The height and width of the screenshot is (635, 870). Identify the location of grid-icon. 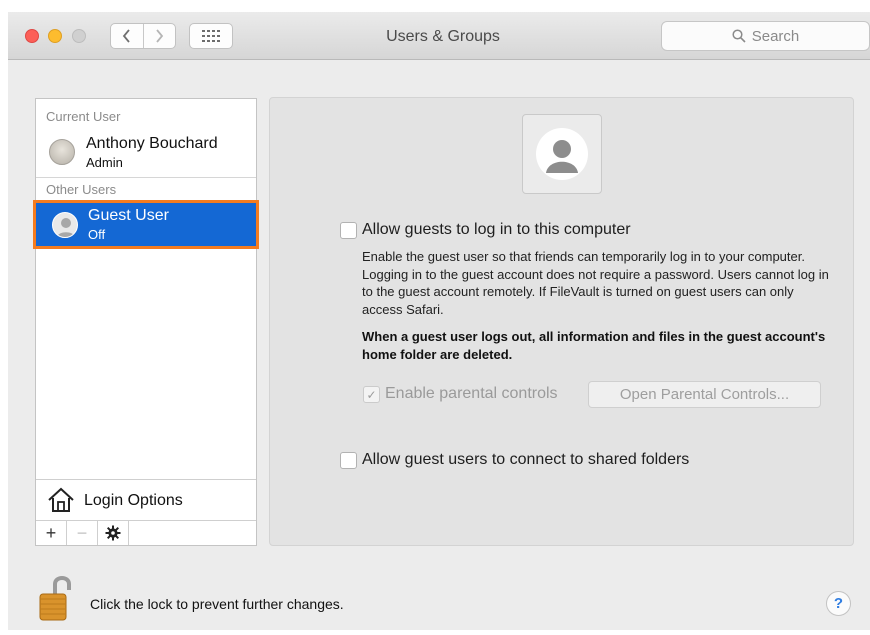
(211, 36).